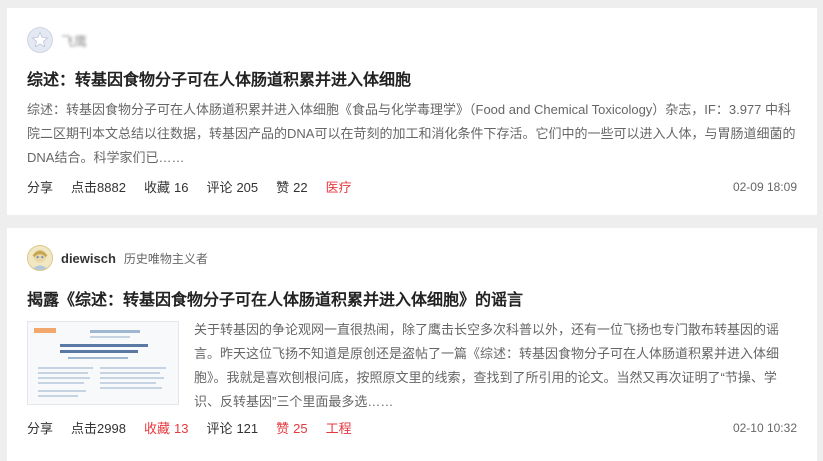 The height and width of the screenshot is (461, 823). What do you see at coordinates (111, 428) in the screenshot?
I see `clicks-count: 2998` at bounding box center [111, 428].